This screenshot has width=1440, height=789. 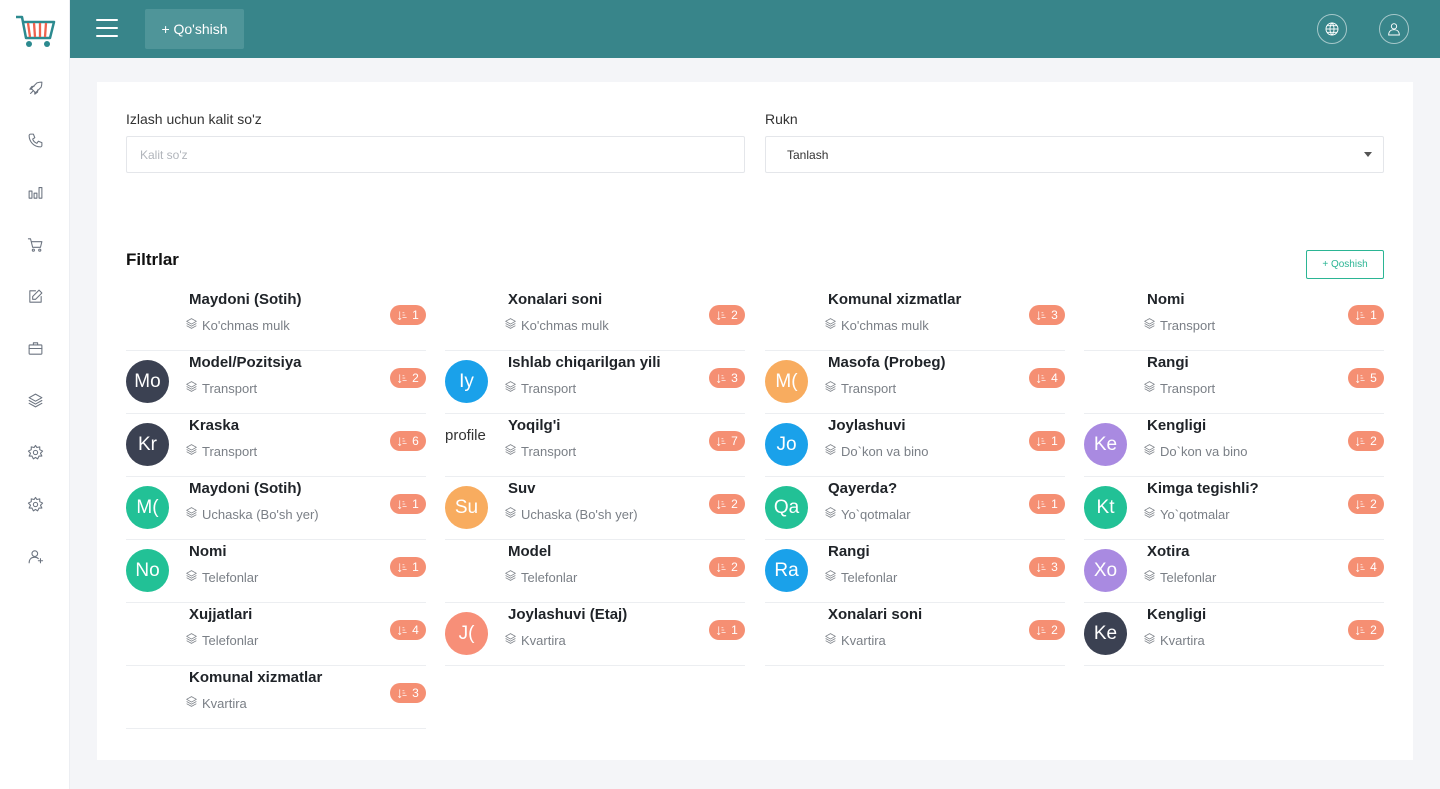 What do you see at coordinates (107, 28) in the screenshot?
I see `menu-icon` at bounding box center [107, 28].